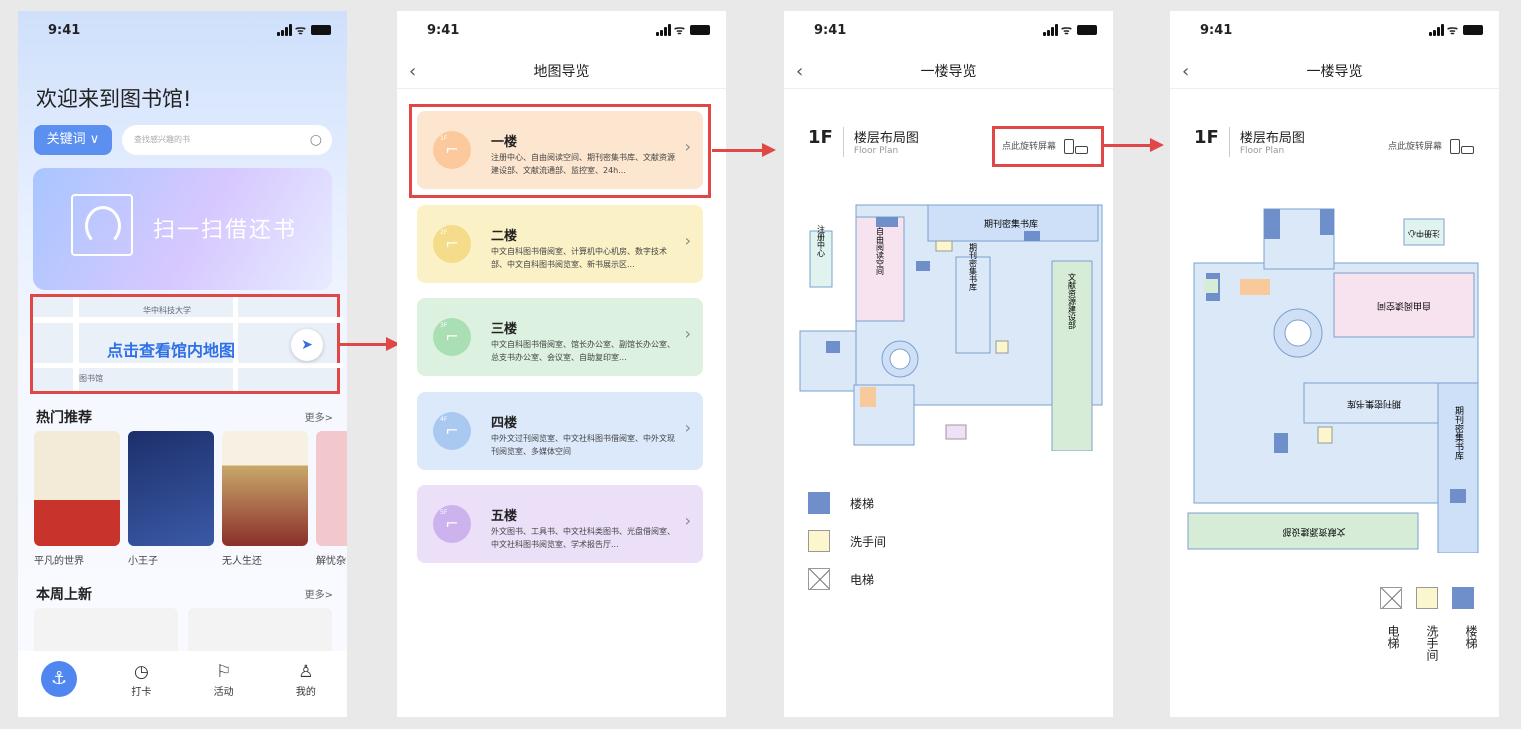 This screenshot has height=729, width=1521. I want to click on floor-header: 1F 楼层布局图 Floor Plan, so click(863, 142).